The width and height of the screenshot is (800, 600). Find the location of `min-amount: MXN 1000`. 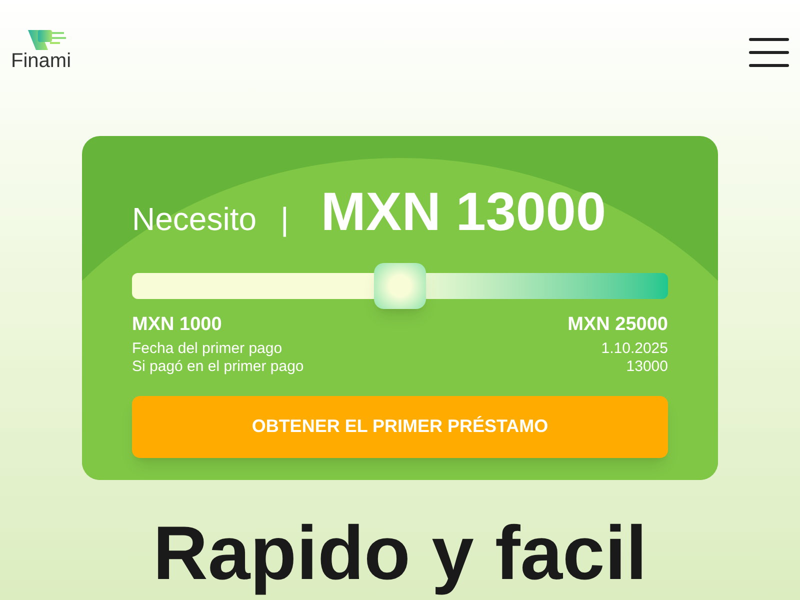

min-amount: MXN 1000 is located at coordinates (177, 325).